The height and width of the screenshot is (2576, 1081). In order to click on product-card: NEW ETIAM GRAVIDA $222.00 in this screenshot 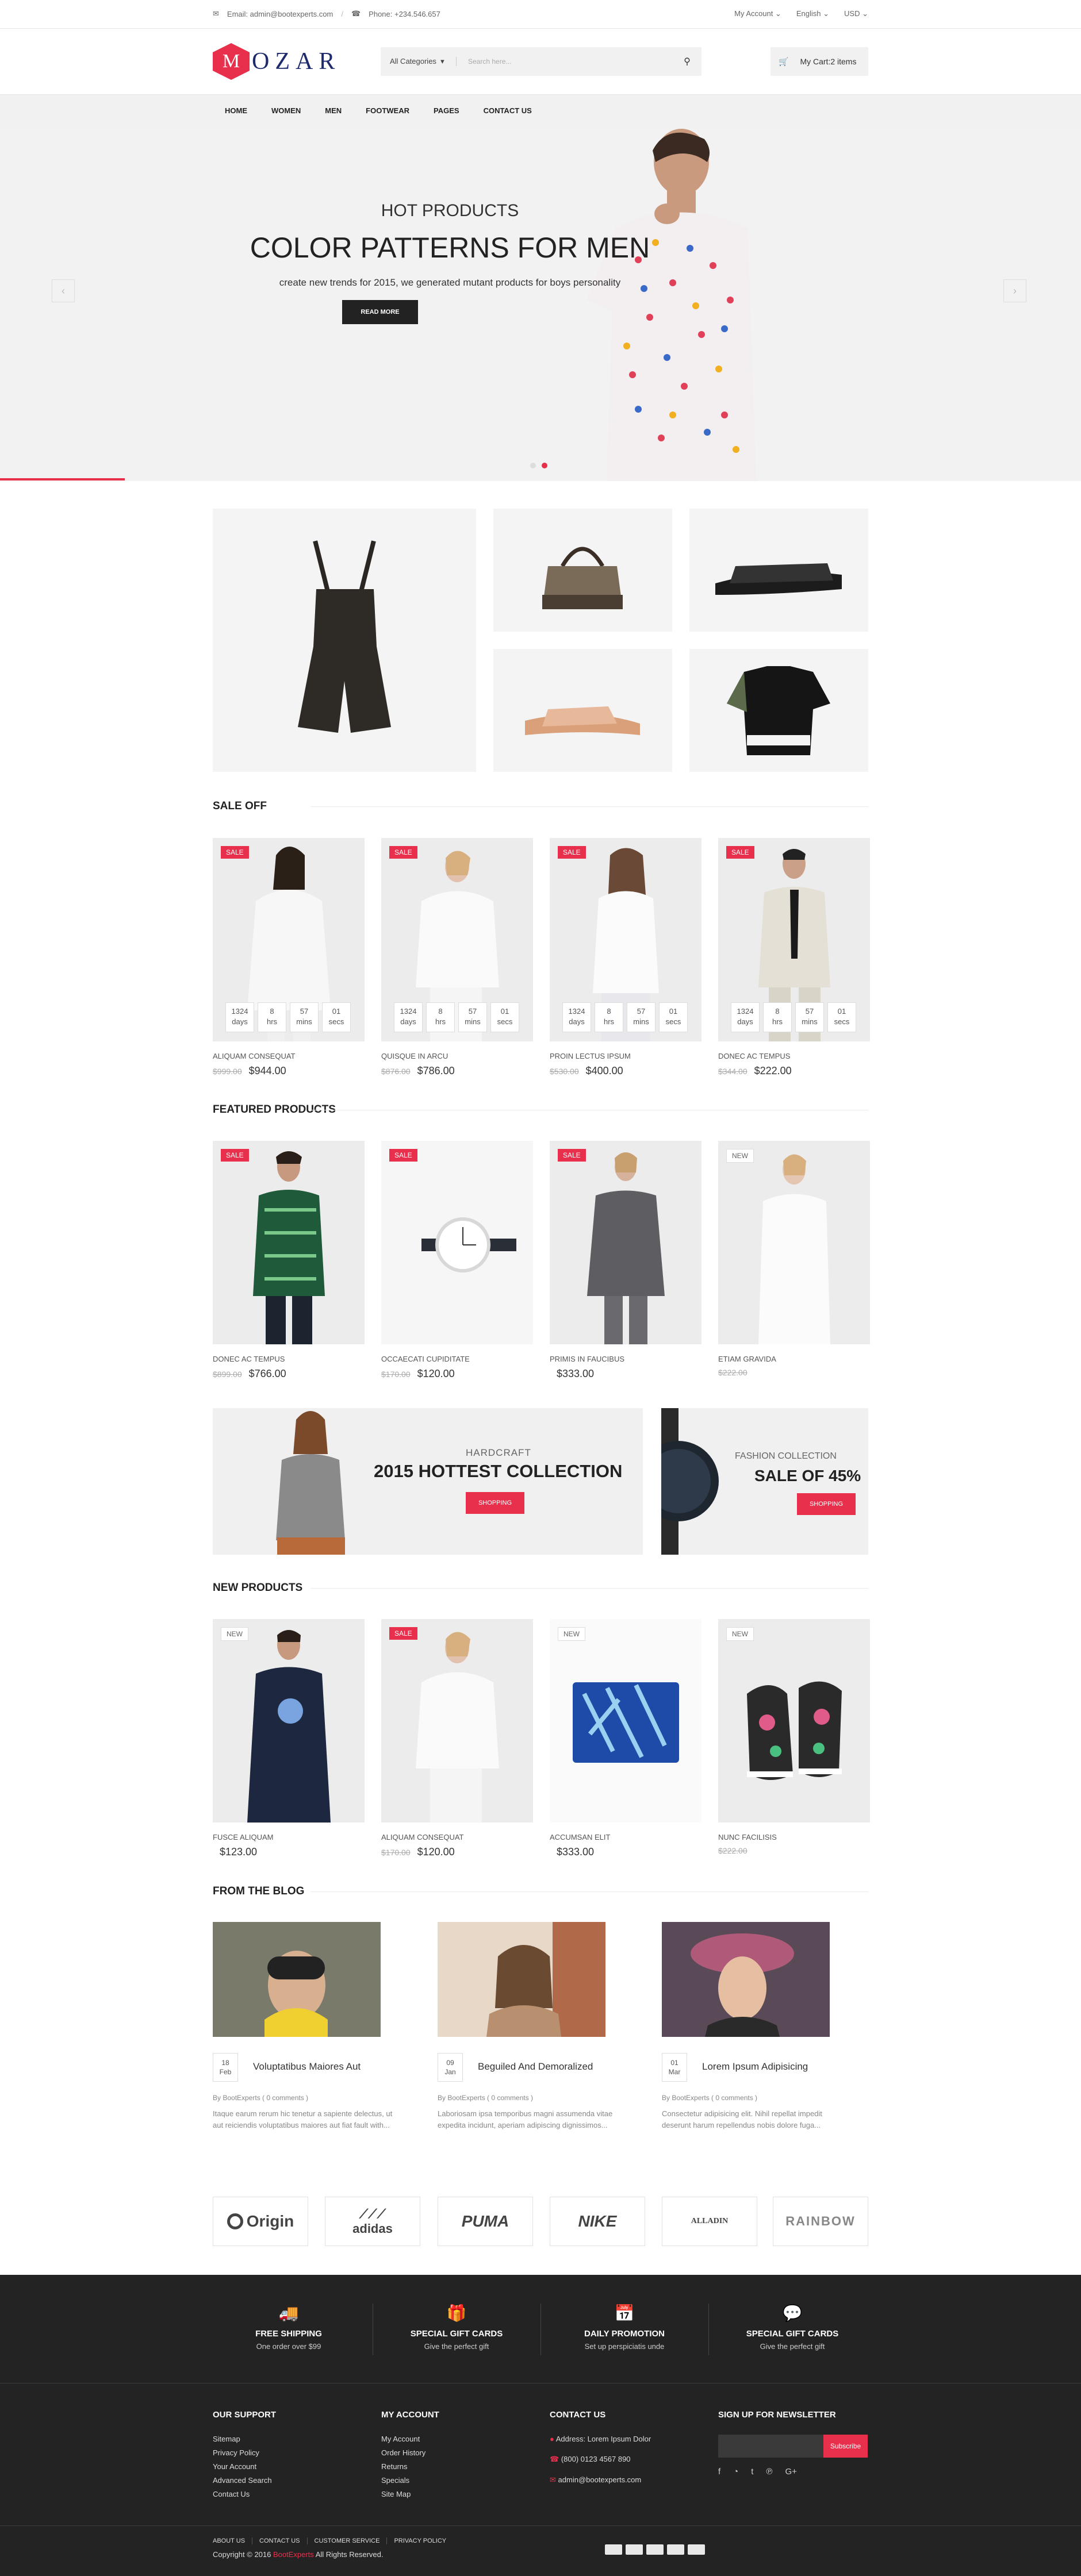, I will do `click(794, 1259)`.